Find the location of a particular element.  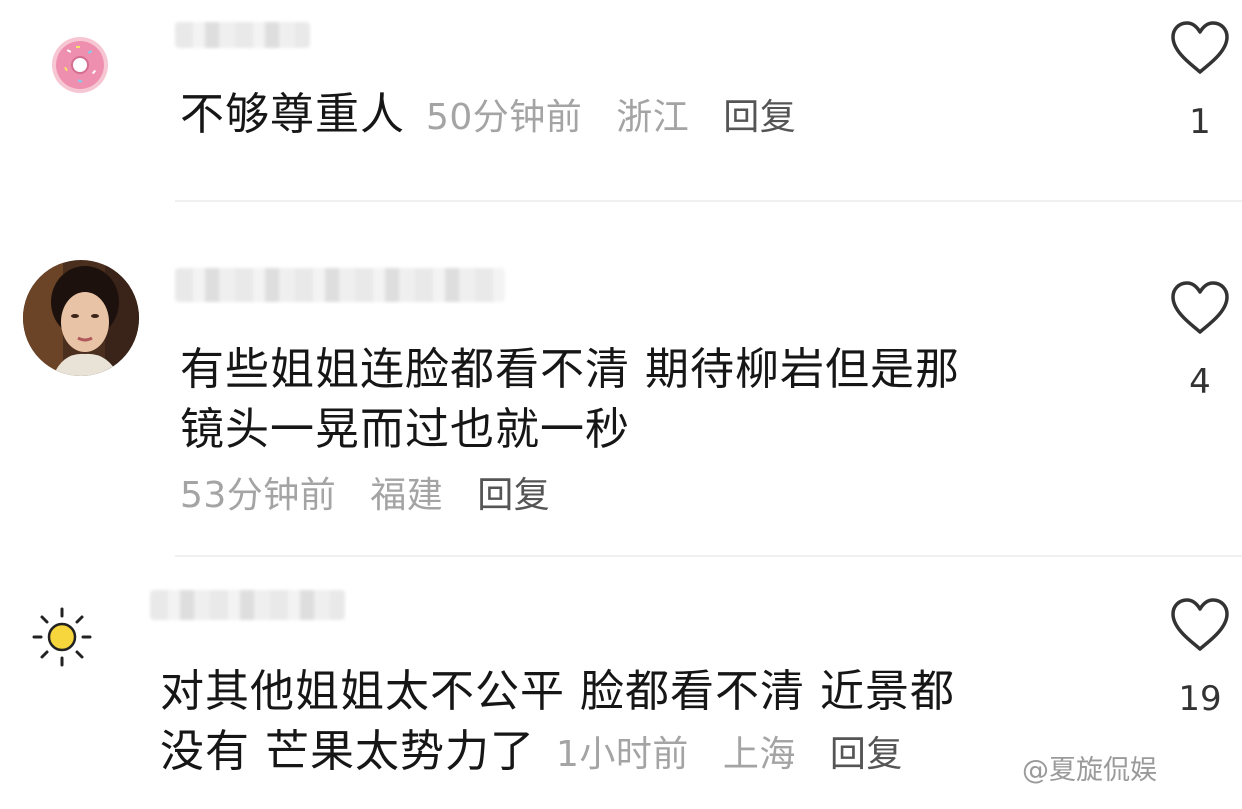

comment-location: 上海 is located at coordinates (759, 754).